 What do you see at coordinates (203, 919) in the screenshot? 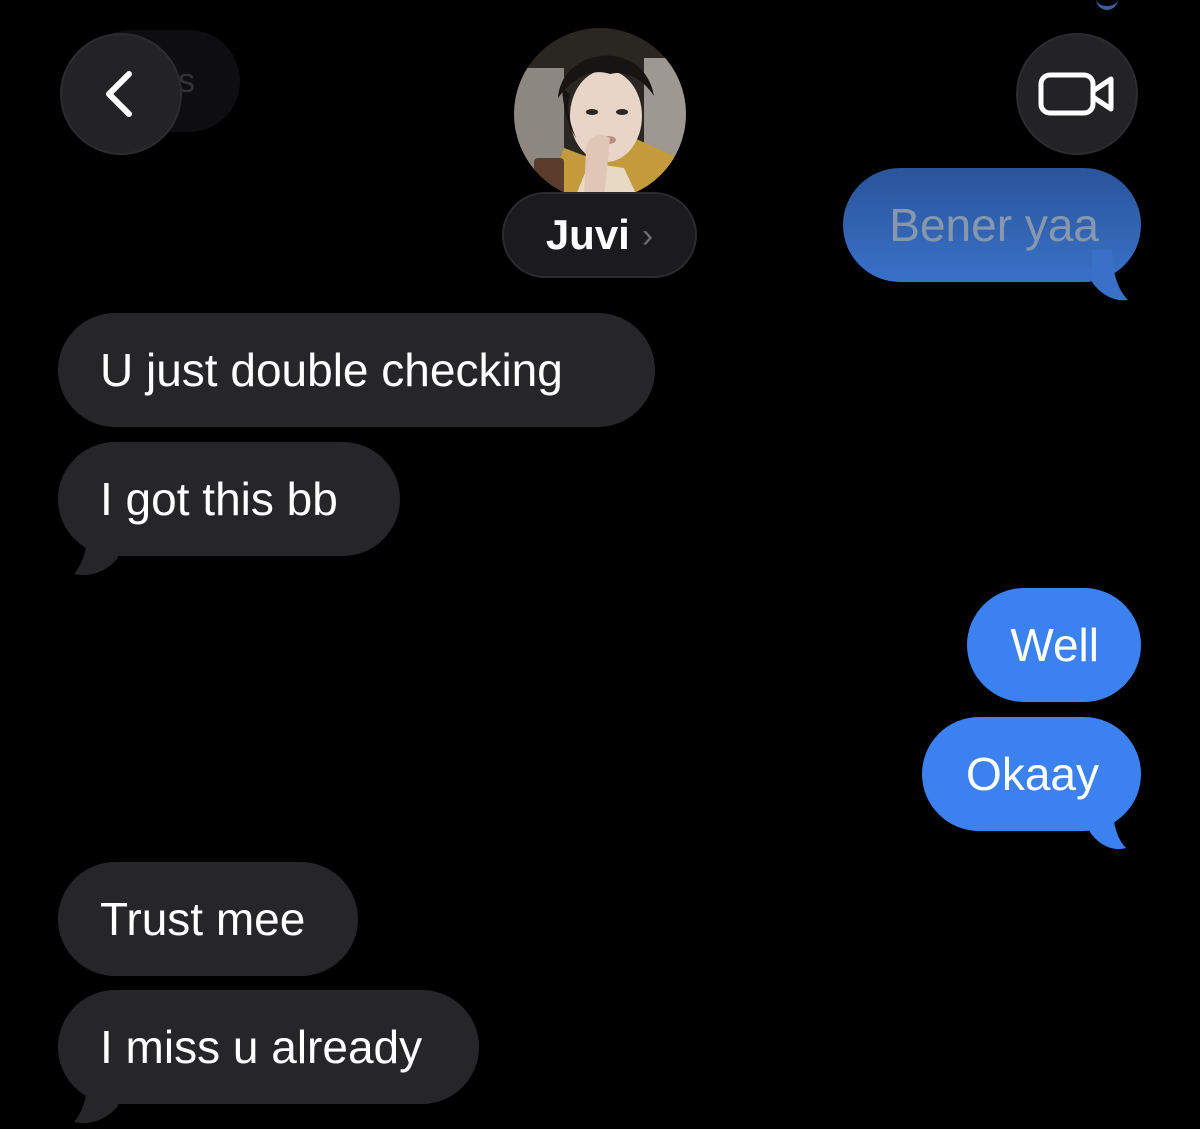
I see `message-text: Trust mee` at bounding box center [203, 919].